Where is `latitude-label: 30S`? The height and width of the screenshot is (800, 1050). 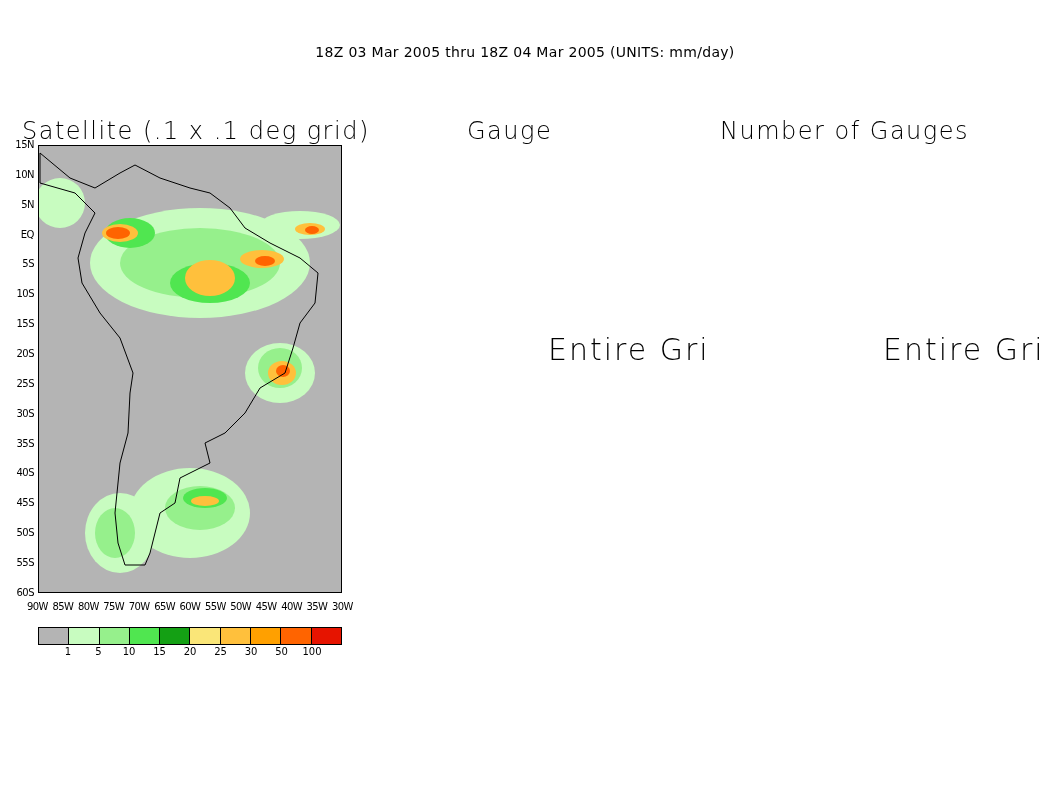 latitude-label: 30S is located at coordinates (25, 413).